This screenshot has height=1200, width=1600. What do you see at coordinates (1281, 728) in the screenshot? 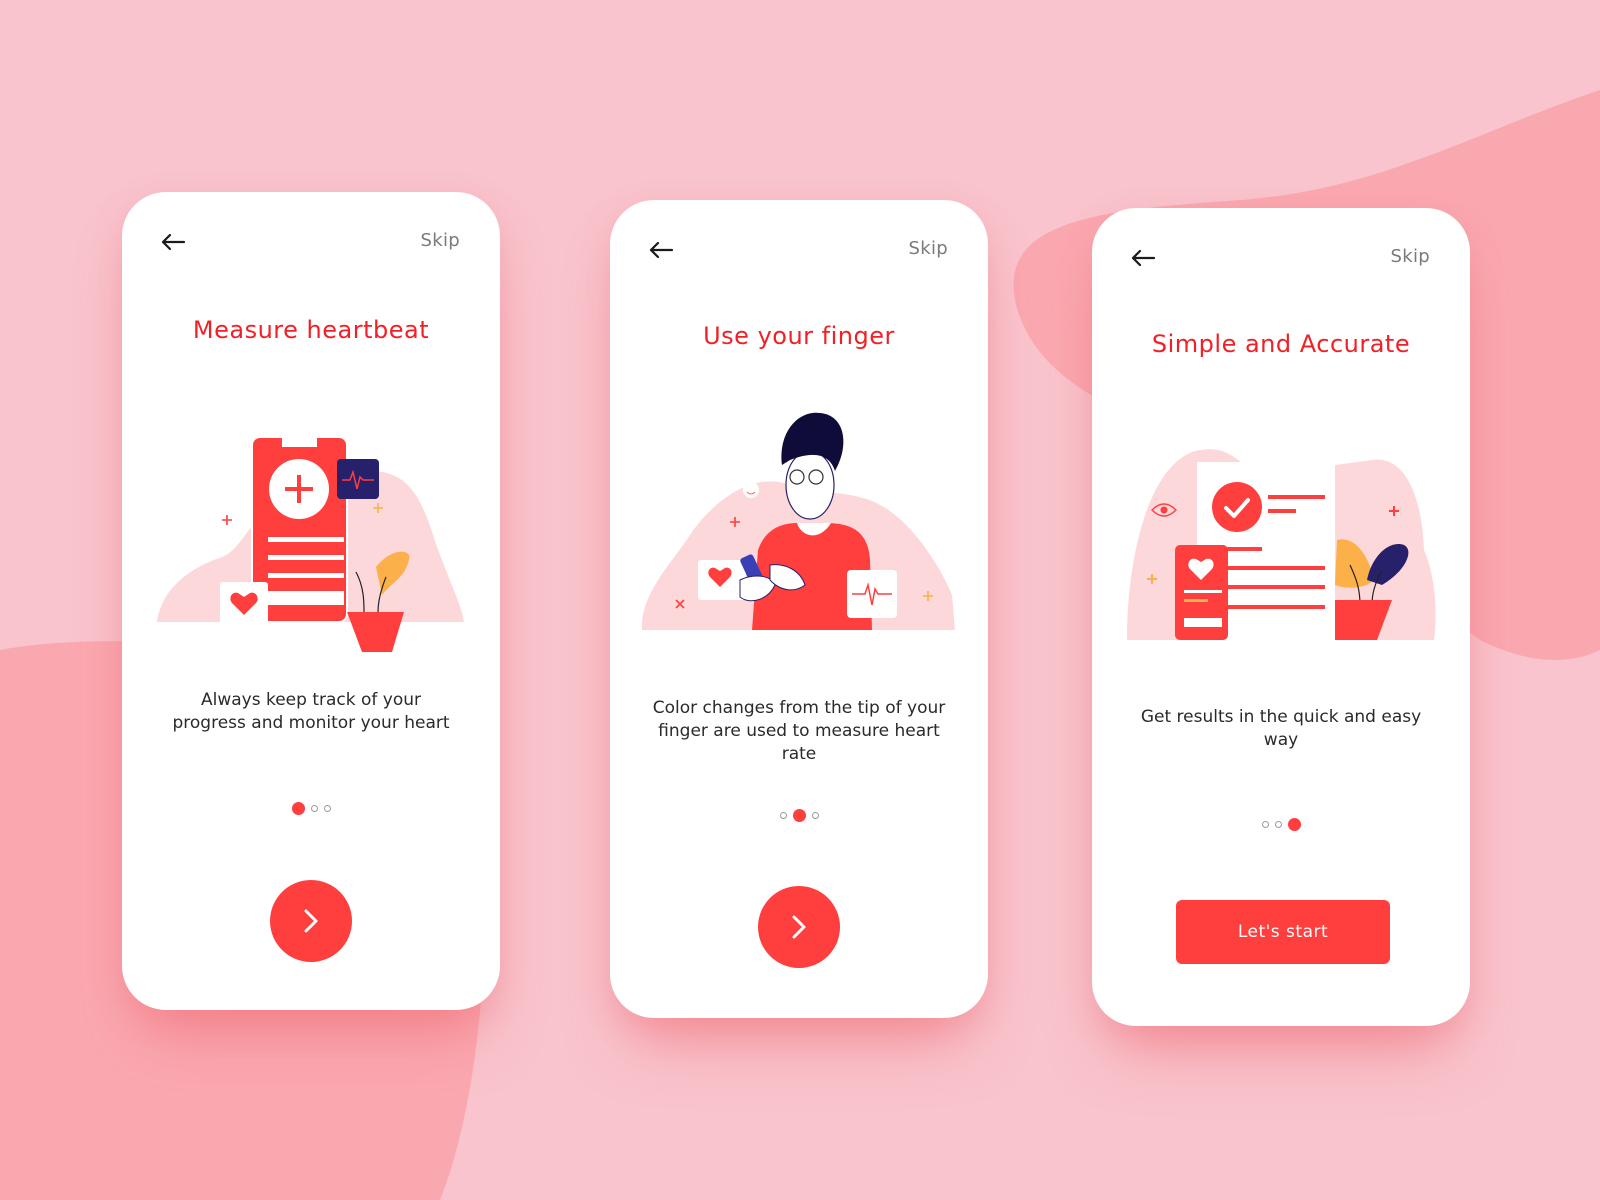
I see `screen-description: Get results in the quick and easy way` at bounding box center [1281, 728].